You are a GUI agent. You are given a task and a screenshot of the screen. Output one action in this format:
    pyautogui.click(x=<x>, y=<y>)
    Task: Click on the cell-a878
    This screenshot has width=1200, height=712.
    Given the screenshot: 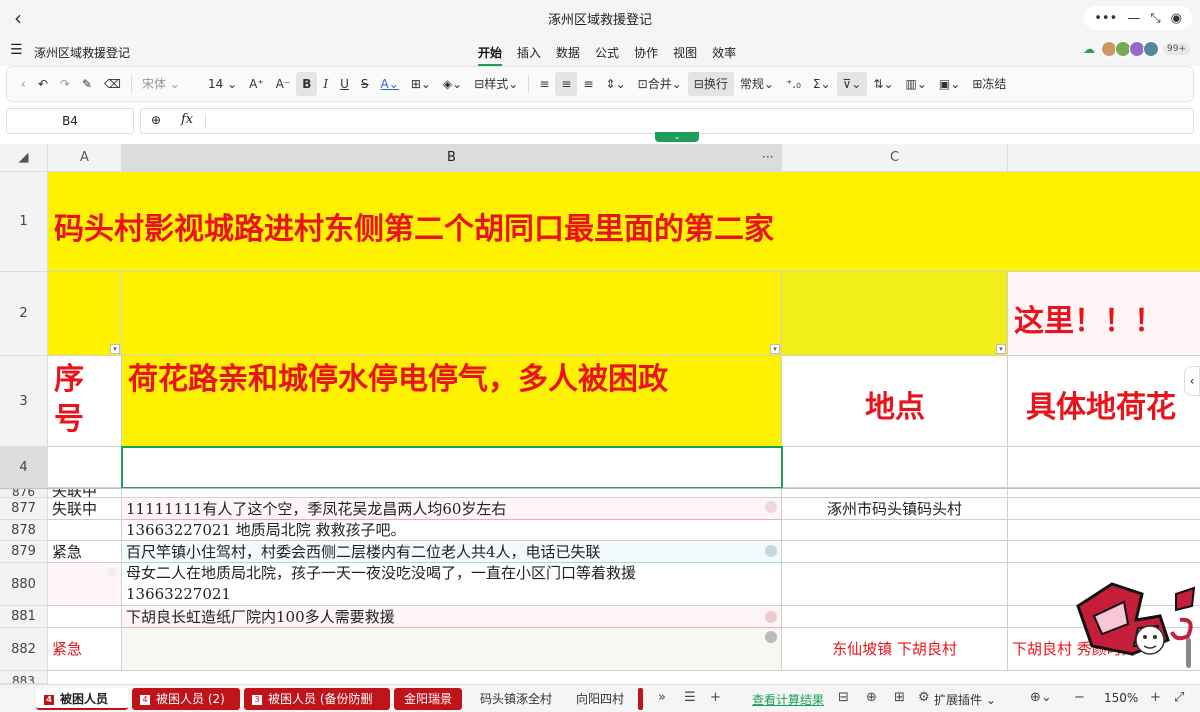 What is the action you would take?
    pyautogui.click(x=85, y=530)
    